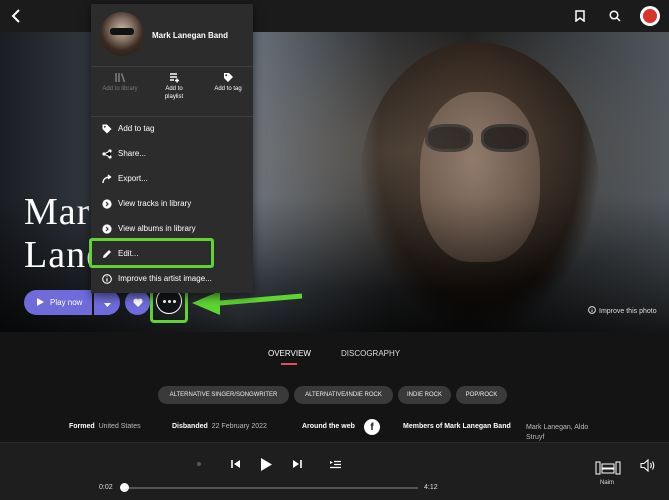 The width and height of the screenshot is (669, 500). What do you see at coordinates (122, 34) in the screenshot?
I see `artist-avatar` at bounding box center [122, 34].